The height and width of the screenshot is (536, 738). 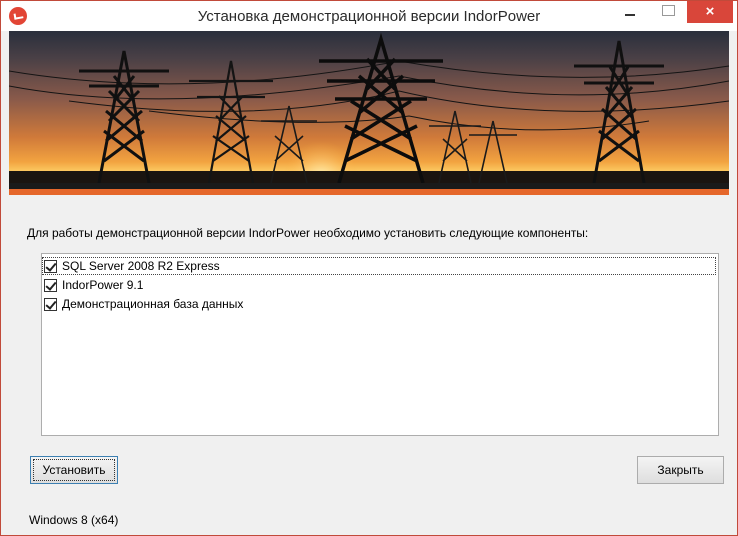 I want to click on component-label: SQL Server 2008 R2 Express, so click(x=141, y=266).